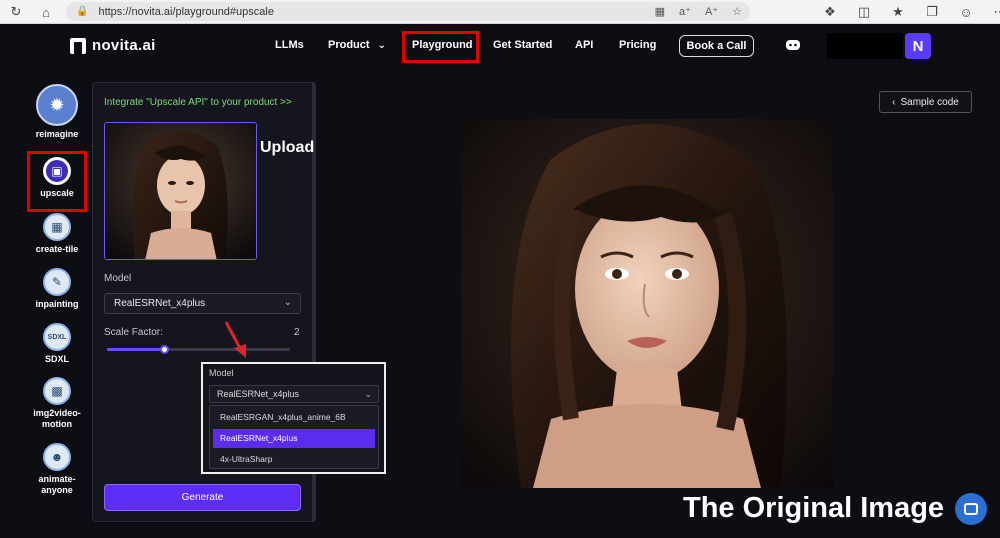 The height and width of the screenshot is (538, 1000). What do you see at coordinates (289, 45) in the screenshot?
I see `nav-llms: LLMs` at bounding box center [289, 45].